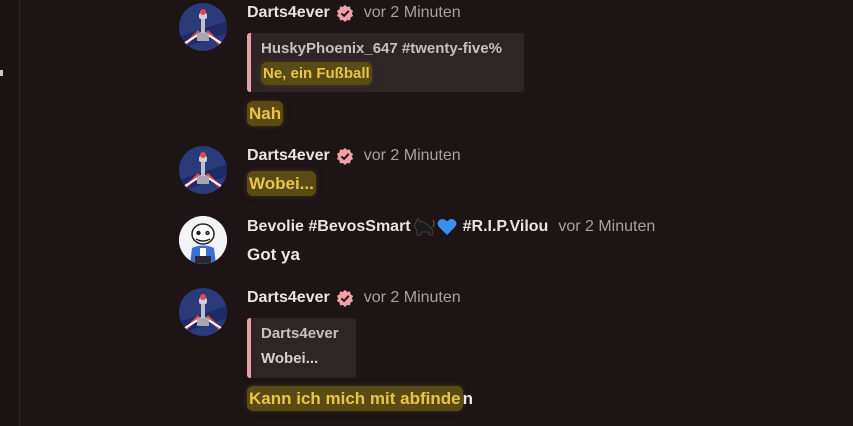 This screenshot has width=853, height=426. Describe the element at coordinates (424, 227) in the screenshot. I see `black-cat-icon` at that location.